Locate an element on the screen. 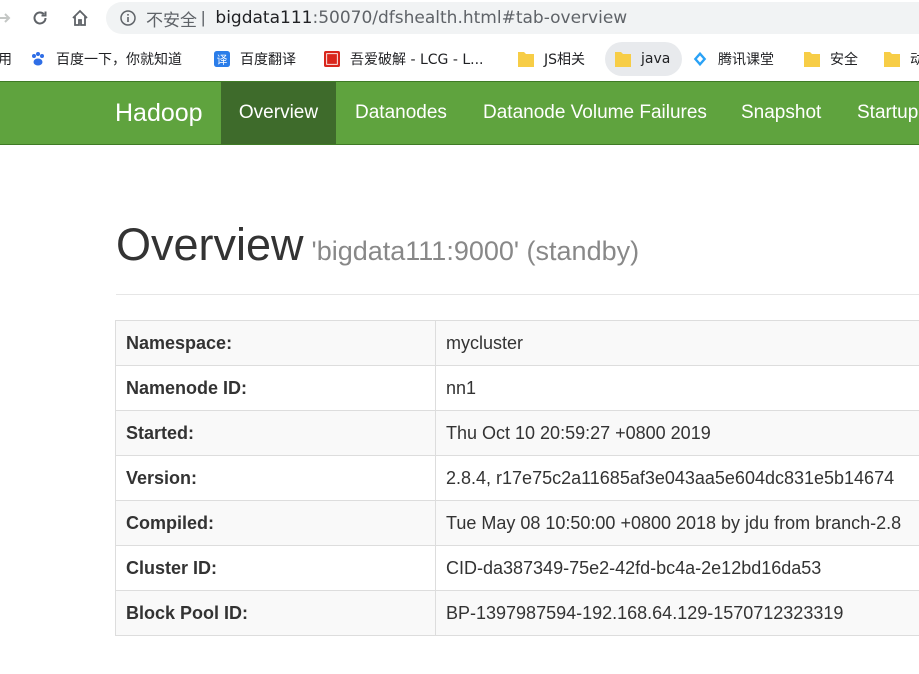 This screenshot has width=919, height=674. tab-datanode-volume-failures: Datanode Volume Failures is located at coordinates (595, 113).